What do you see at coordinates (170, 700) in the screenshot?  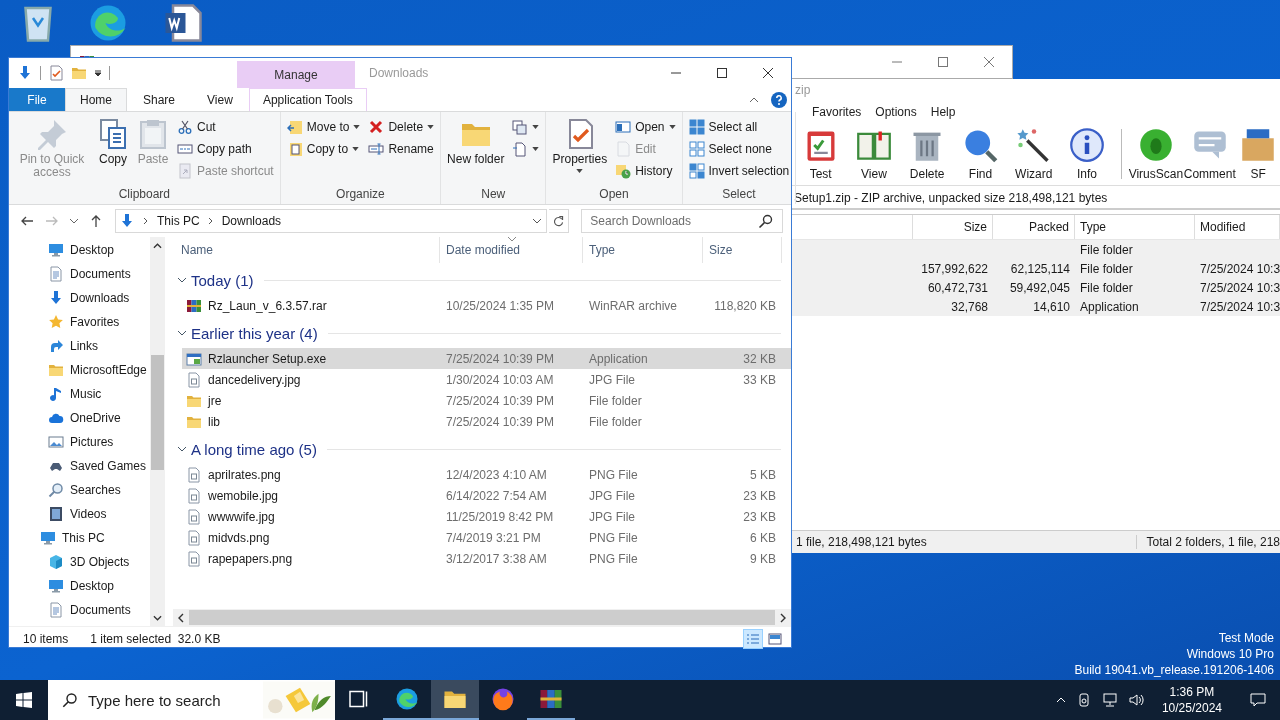 I see `search-input: Type here to search` at bounding box center [170, 700].